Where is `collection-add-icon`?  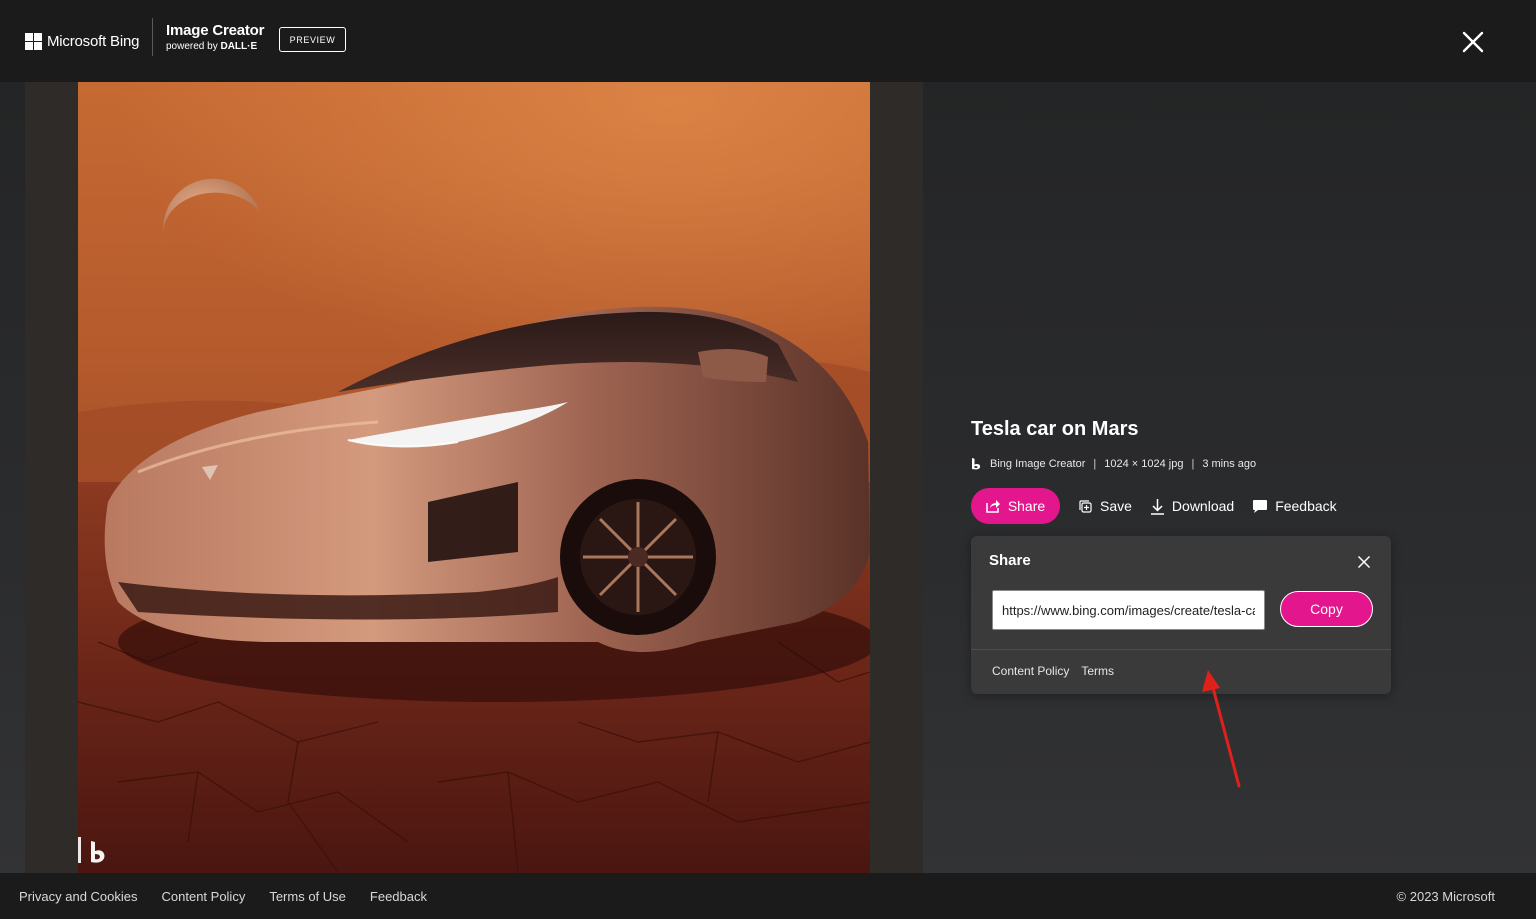
collection-add-icon is located at coordinates (1085, 506).